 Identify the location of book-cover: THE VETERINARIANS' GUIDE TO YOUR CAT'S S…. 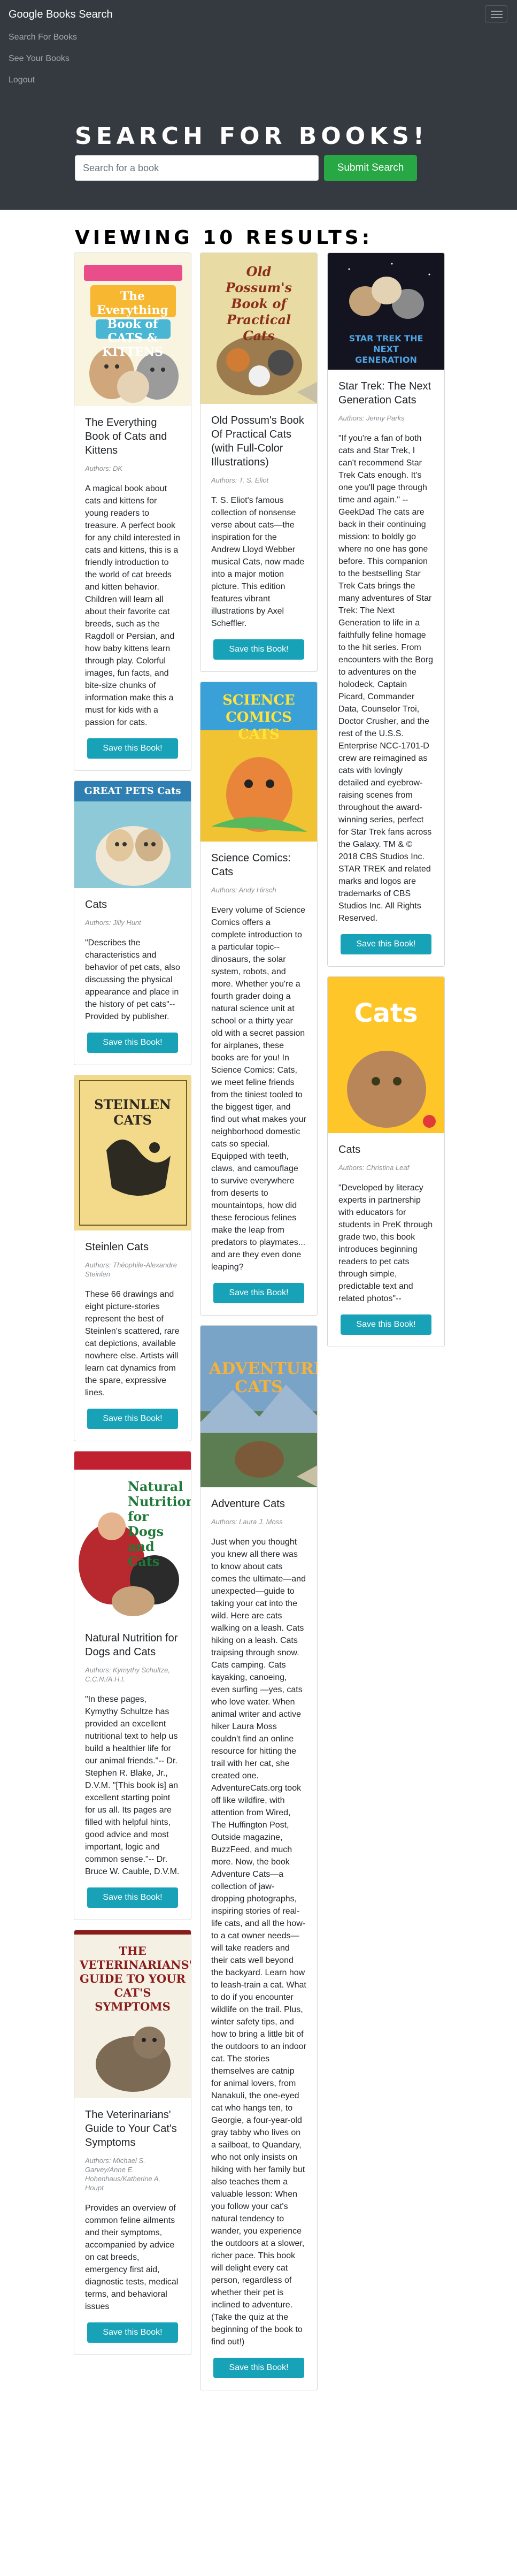
(133, 2014).